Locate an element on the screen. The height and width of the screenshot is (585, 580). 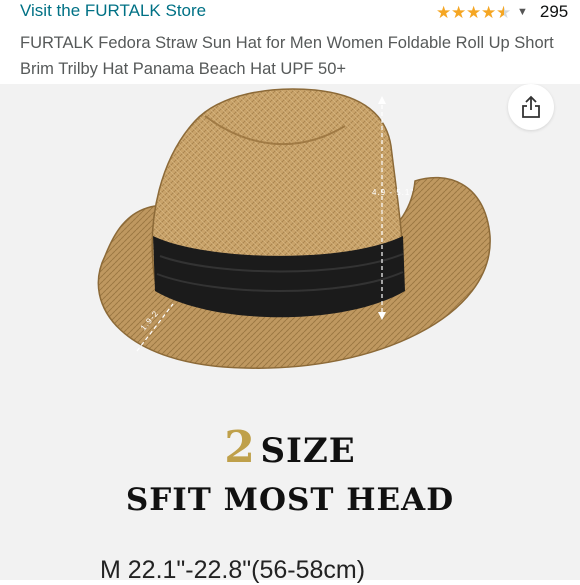
height-measurement: 4.9 - 5.1" is located at coordinates (393, 192).